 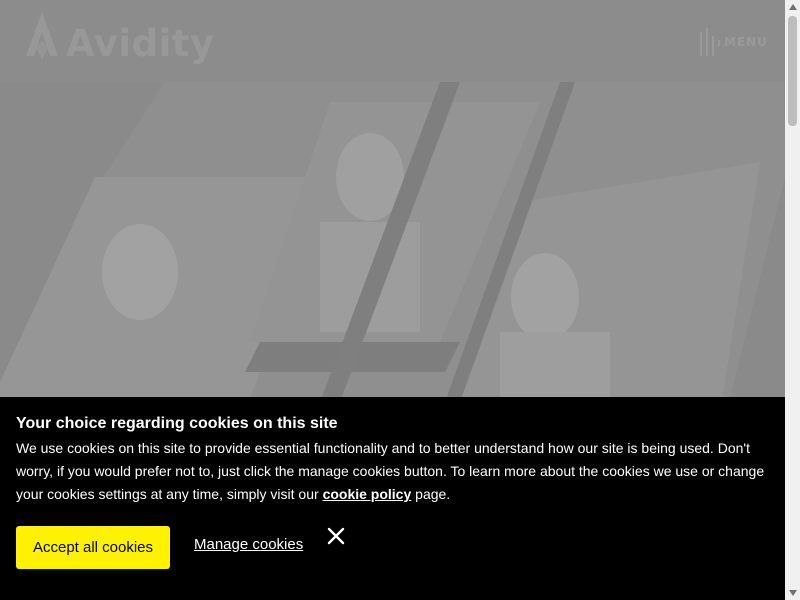 I want to click on chevron-down-icon, so click(x=792, y=593).